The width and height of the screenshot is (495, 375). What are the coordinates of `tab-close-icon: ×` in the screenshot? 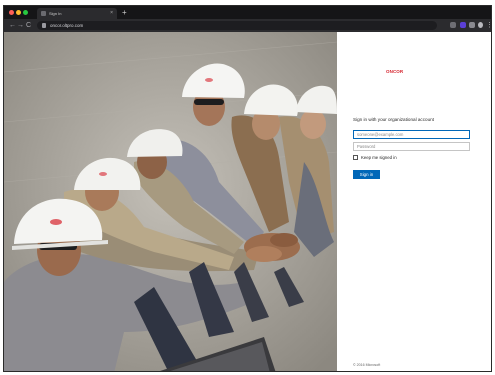 It's located at (111, 13).